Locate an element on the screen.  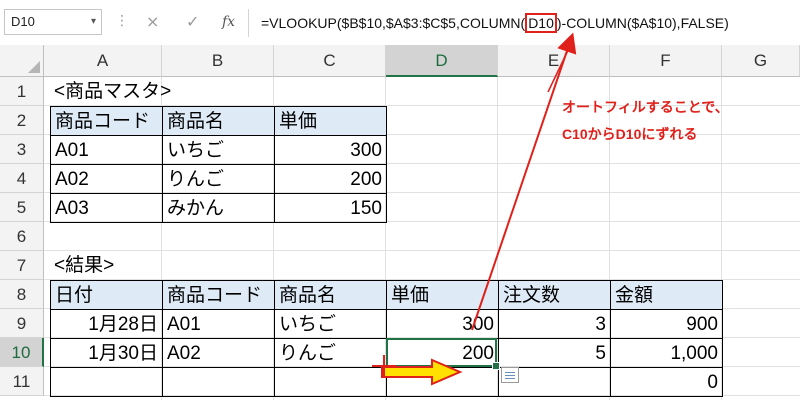
master-header-price: 単価 is located at coordinates (330, 121).